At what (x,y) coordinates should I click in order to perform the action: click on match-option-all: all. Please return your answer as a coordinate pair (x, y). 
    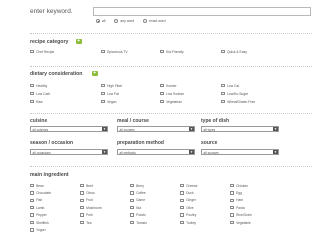
    Looking at the image, I should click on (100, 21).